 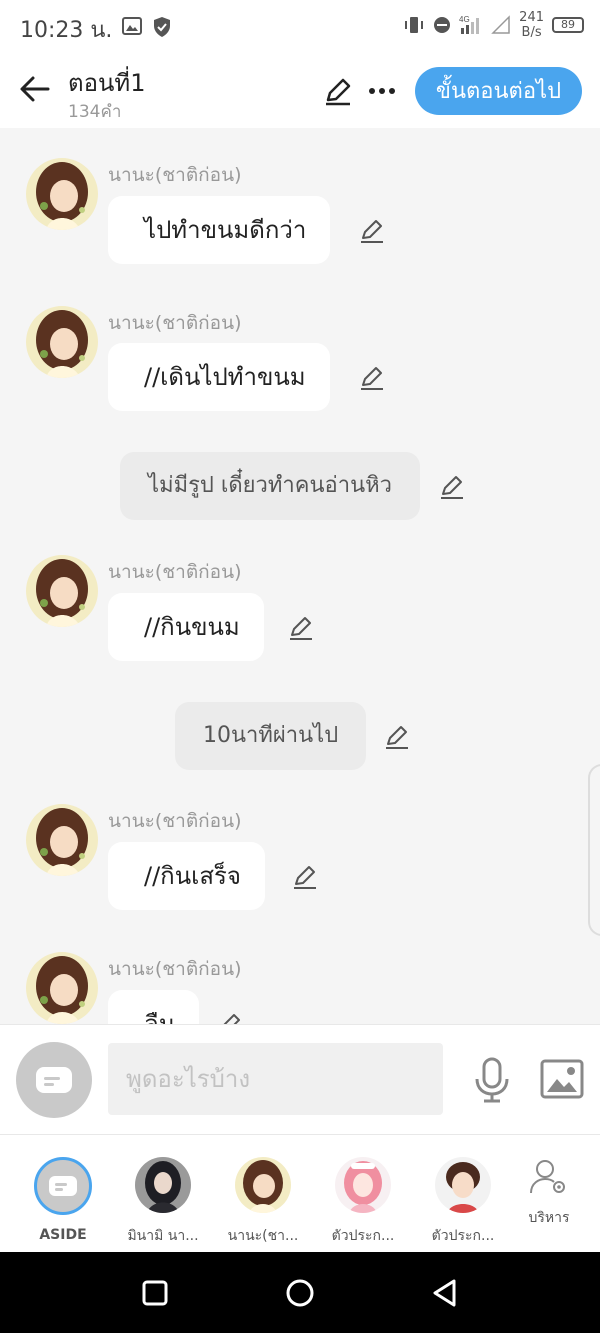 I want to click on status-time: 10:23 น., so click(x=66, y=30).